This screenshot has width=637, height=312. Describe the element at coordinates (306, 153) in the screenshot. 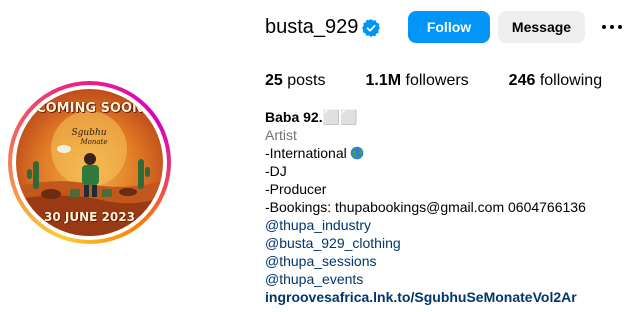

I see `bio-line-text: -International` at that location.